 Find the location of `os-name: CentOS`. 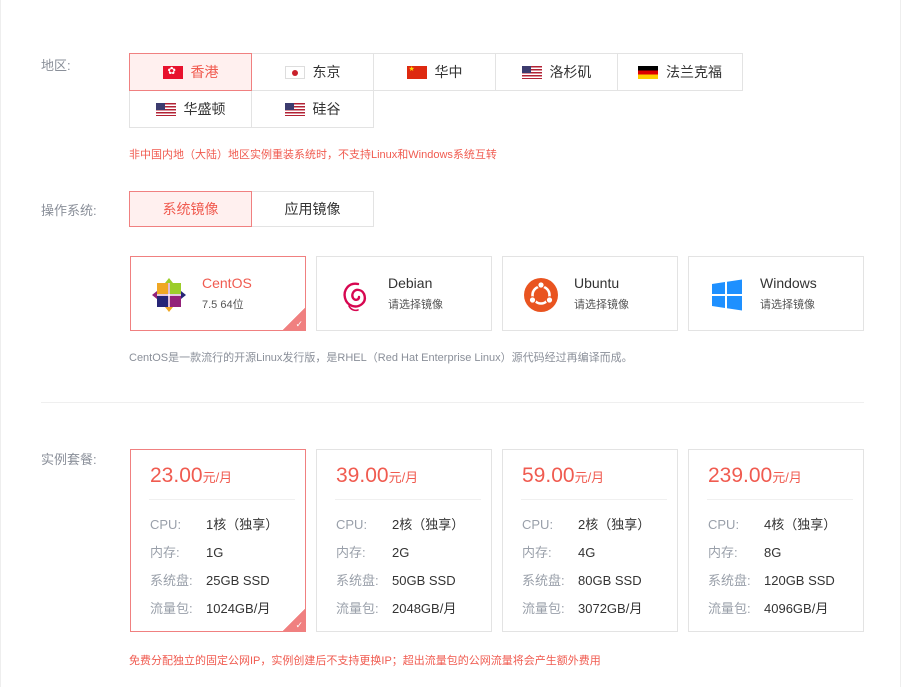

os-name: CentOS is located at coordinates (227, 283).